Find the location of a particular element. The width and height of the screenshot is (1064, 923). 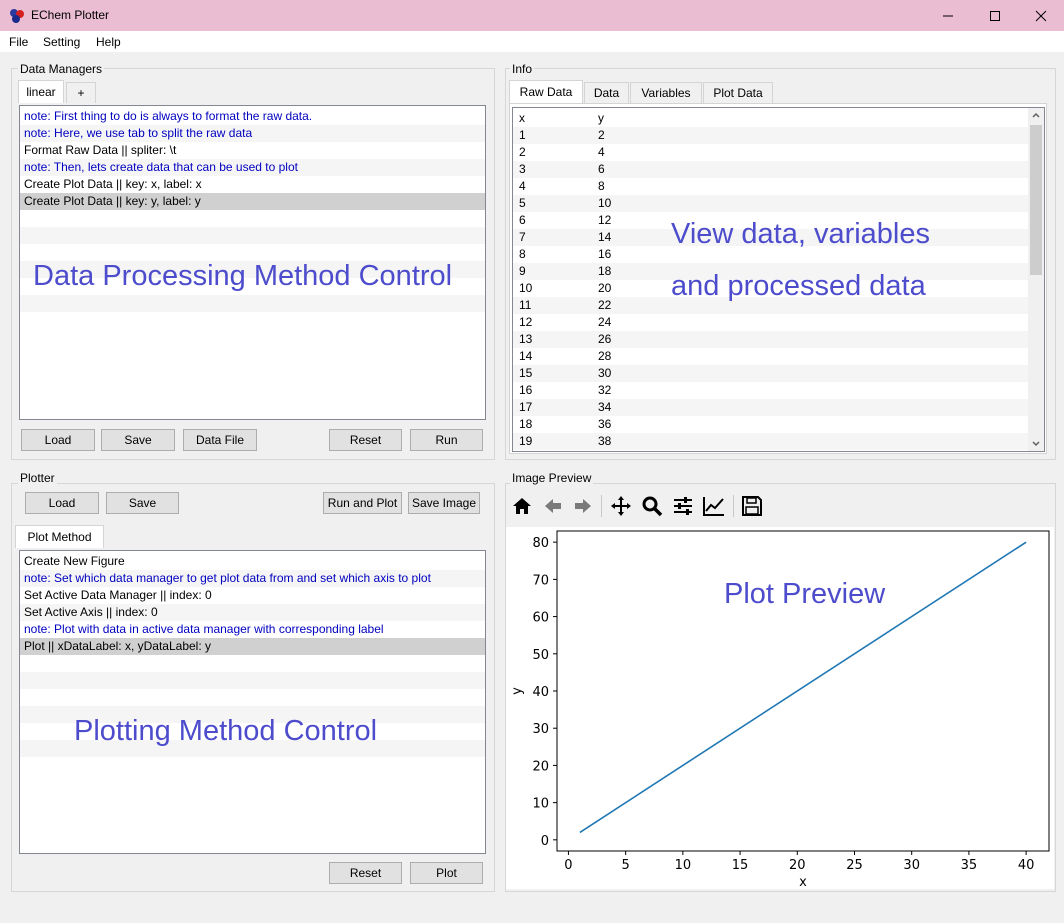

zoom-button is located at coordinates (652, 506).